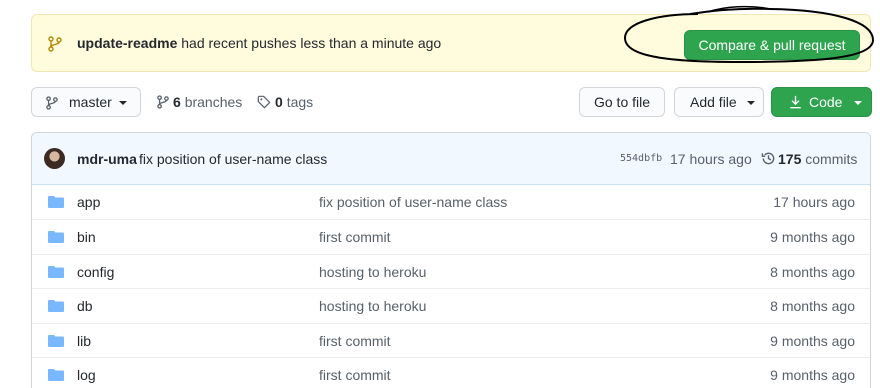  What do you see at coordinates (95, 272) in the screenshot?
I see `file-name: config` at bounding box center [95, 272].